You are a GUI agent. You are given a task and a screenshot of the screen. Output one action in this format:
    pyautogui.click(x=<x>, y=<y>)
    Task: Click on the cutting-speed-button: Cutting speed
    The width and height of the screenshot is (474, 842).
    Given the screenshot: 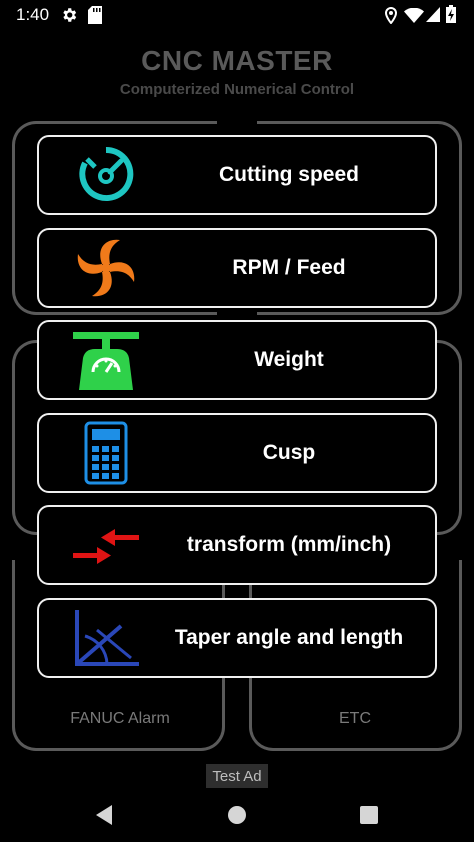 What is the action you would take?
    pyautogui.click(x=237, y=175)
    